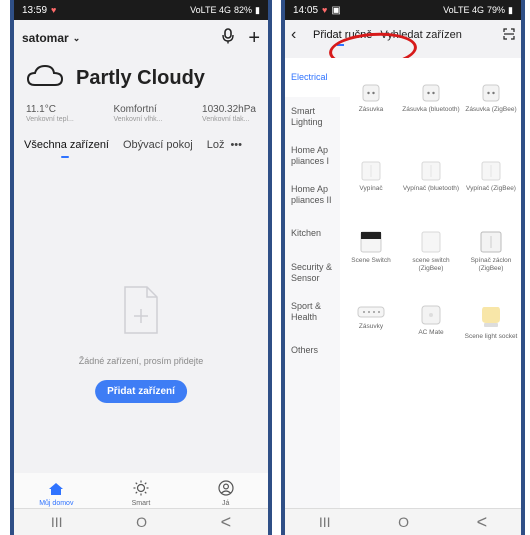 This screenshot has width=530, height=535. What do you see at coordinates (45, 38) in the screenshot?
I see `home-name: satomar` at bounding box center [45, 38].